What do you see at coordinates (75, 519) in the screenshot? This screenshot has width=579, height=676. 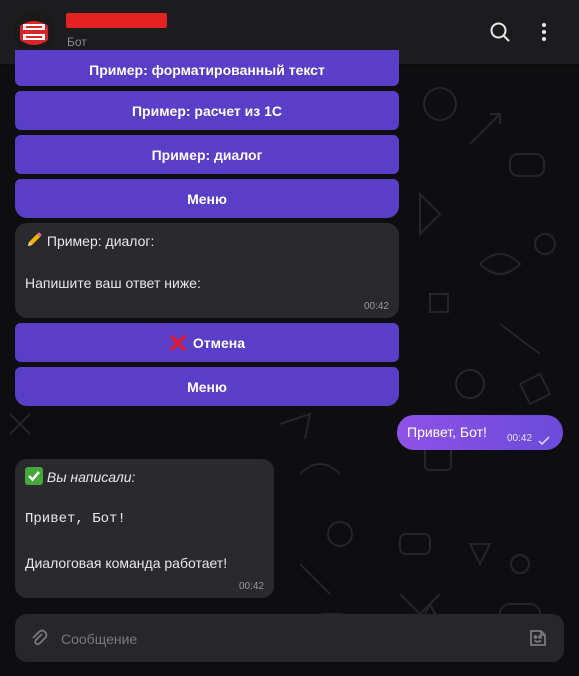 I see `message-code: Привет, Бот!` at bounding box center [75, 519].